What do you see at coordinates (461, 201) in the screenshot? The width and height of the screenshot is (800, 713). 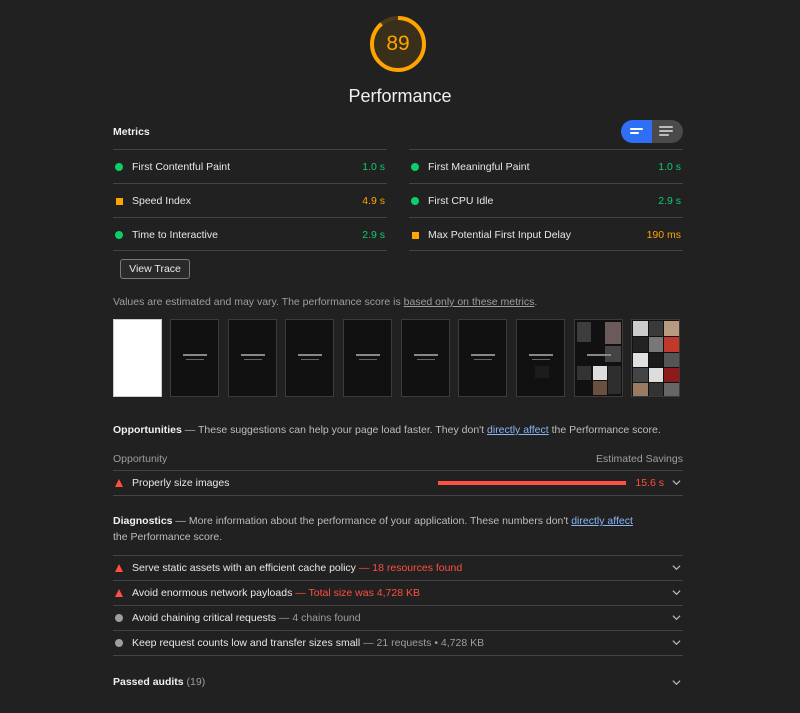 I see `metric-name: First CPU Idle` at bounding box center [461, 201].